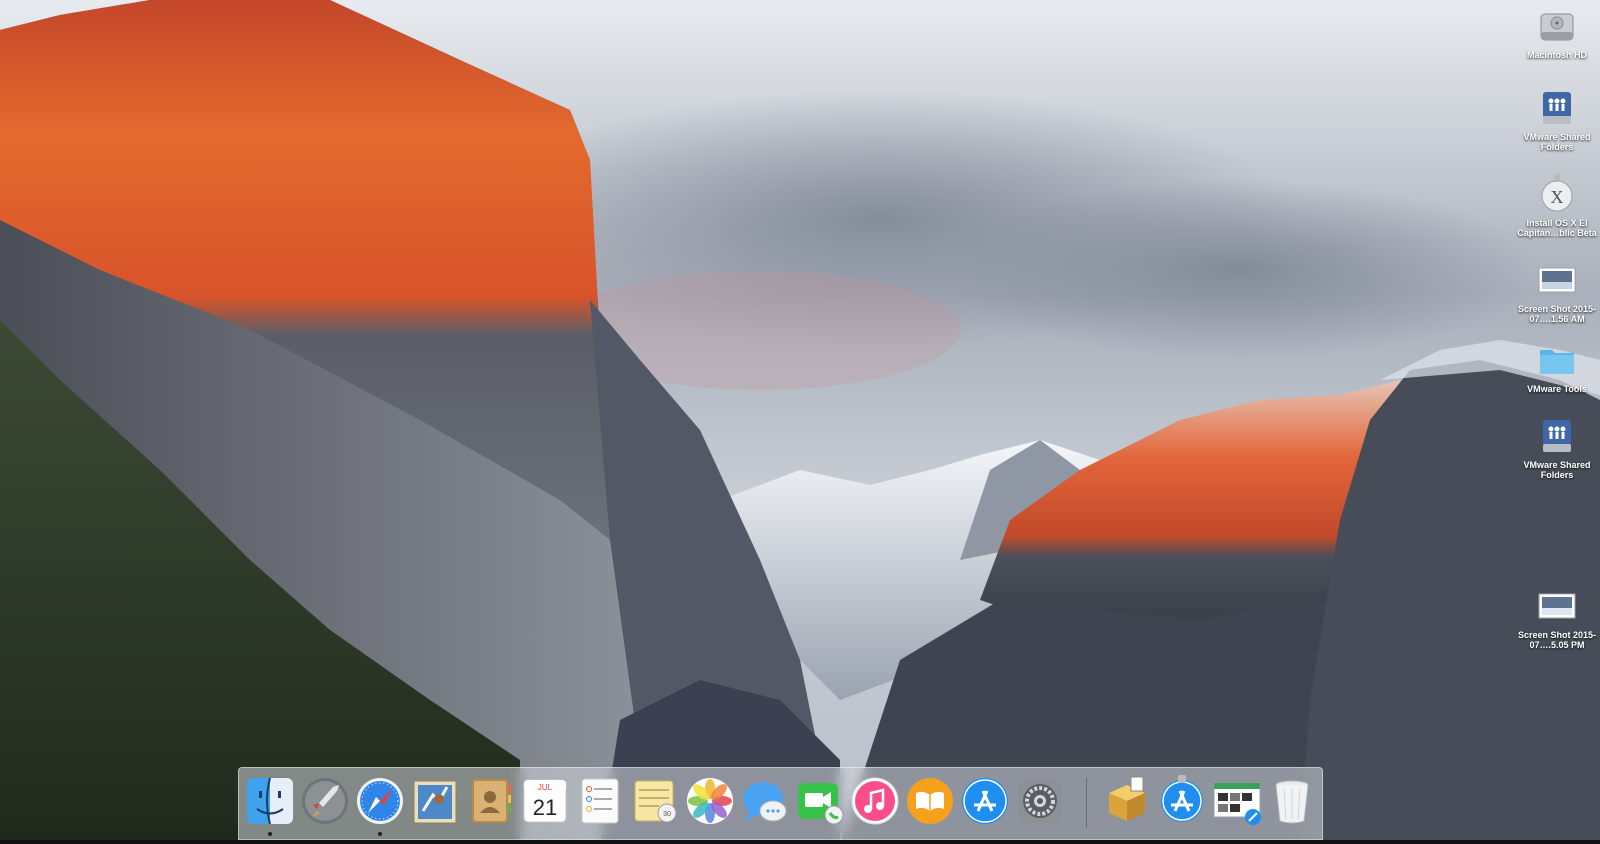  I want to click on hard-drive-icon, so click(1557, 26).